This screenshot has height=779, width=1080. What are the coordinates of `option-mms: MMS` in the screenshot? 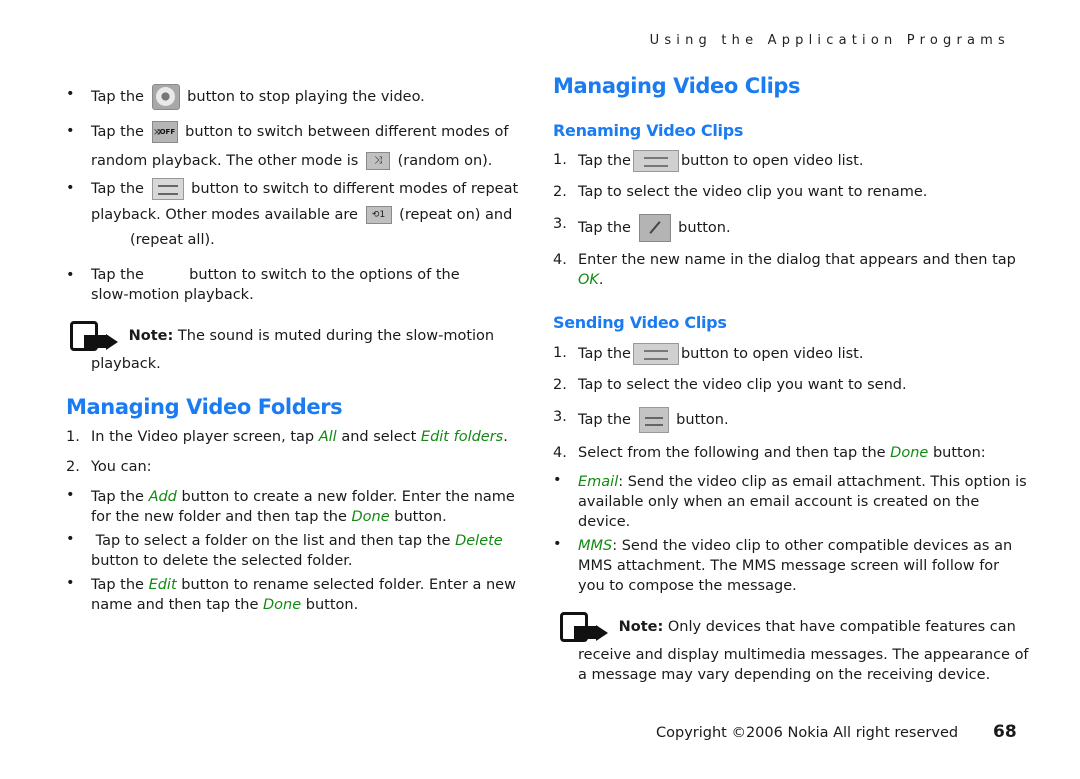 It's located at (595, 546).